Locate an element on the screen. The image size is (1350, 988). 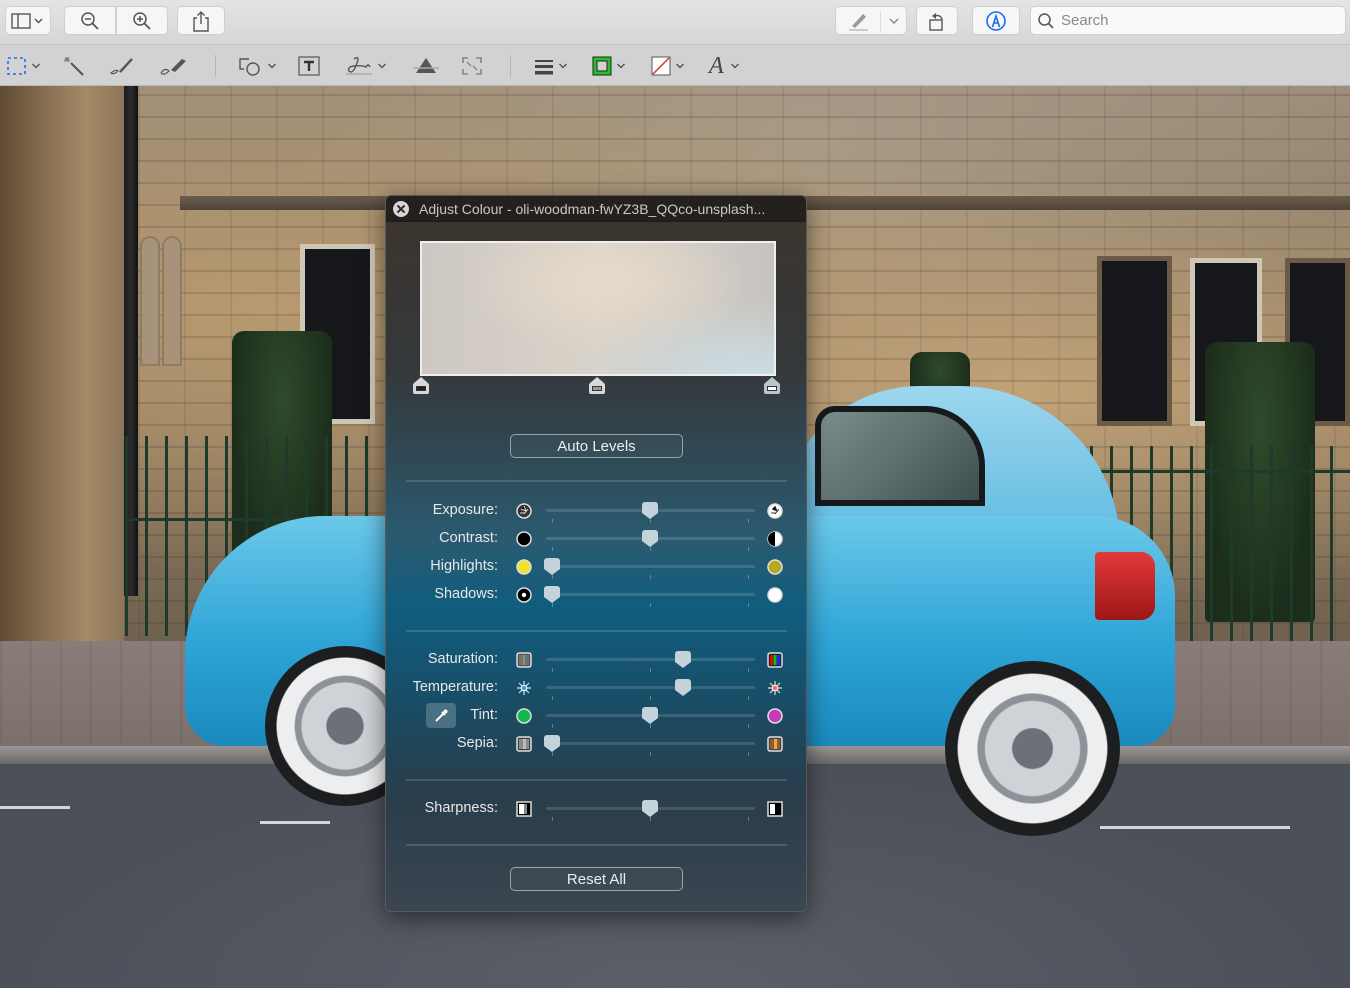
temperature-slider is located at coordinates (650, 687).